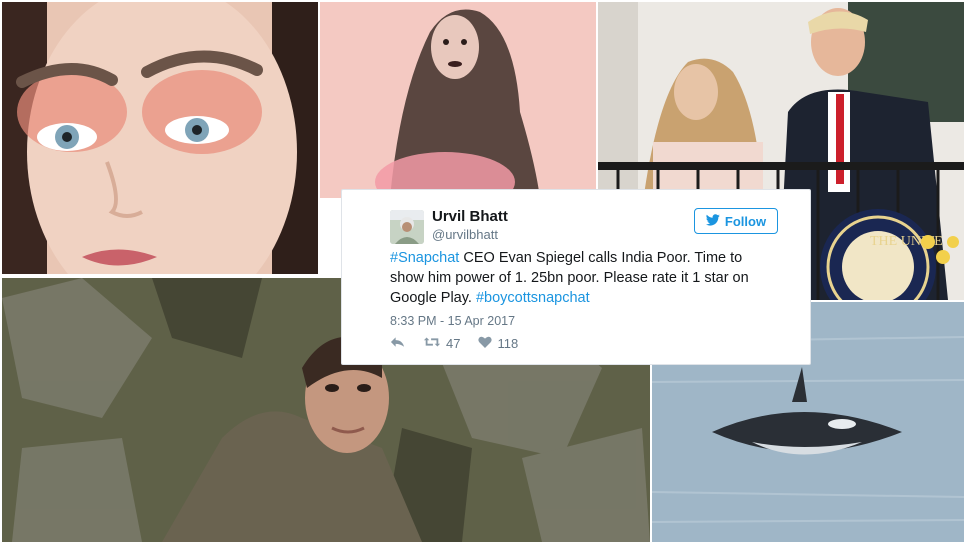  Describe the element at coordinates (424, 258) in the screenshot. I see `hashtag-snapchat: #Snapchat` at that location.